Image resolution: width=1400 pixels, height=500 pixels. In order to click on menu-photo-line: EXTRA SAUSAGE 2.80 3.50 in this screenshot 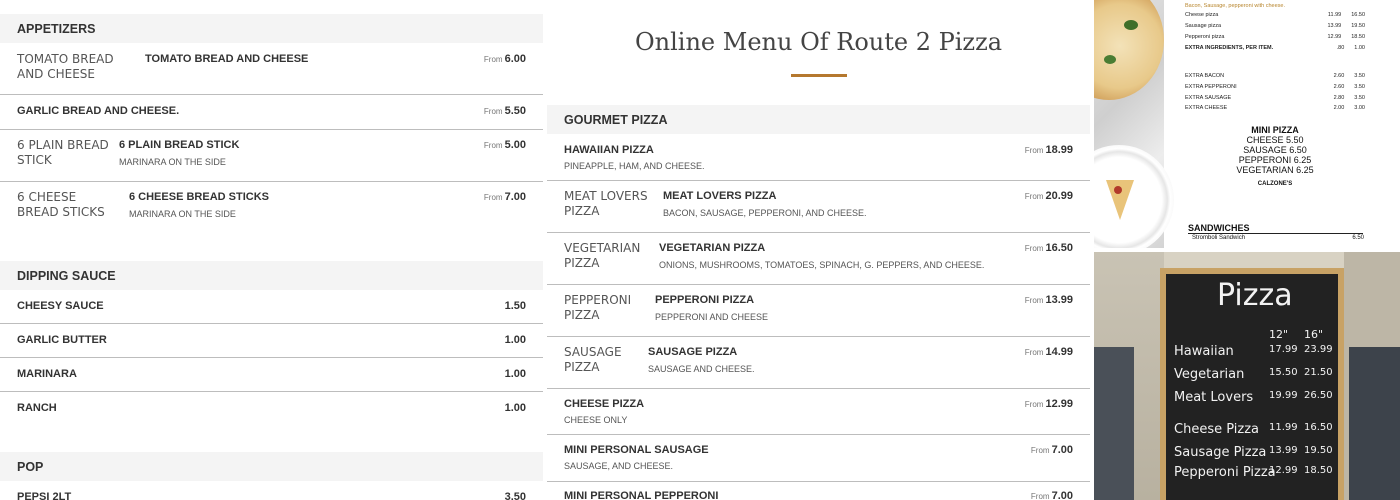, I will do `click(1275, 98)`.